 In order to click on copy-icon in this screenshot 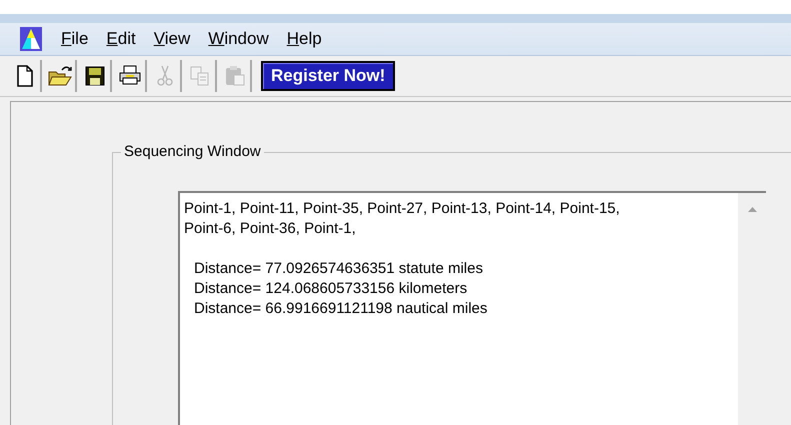, I will do `click(200, 76)`.